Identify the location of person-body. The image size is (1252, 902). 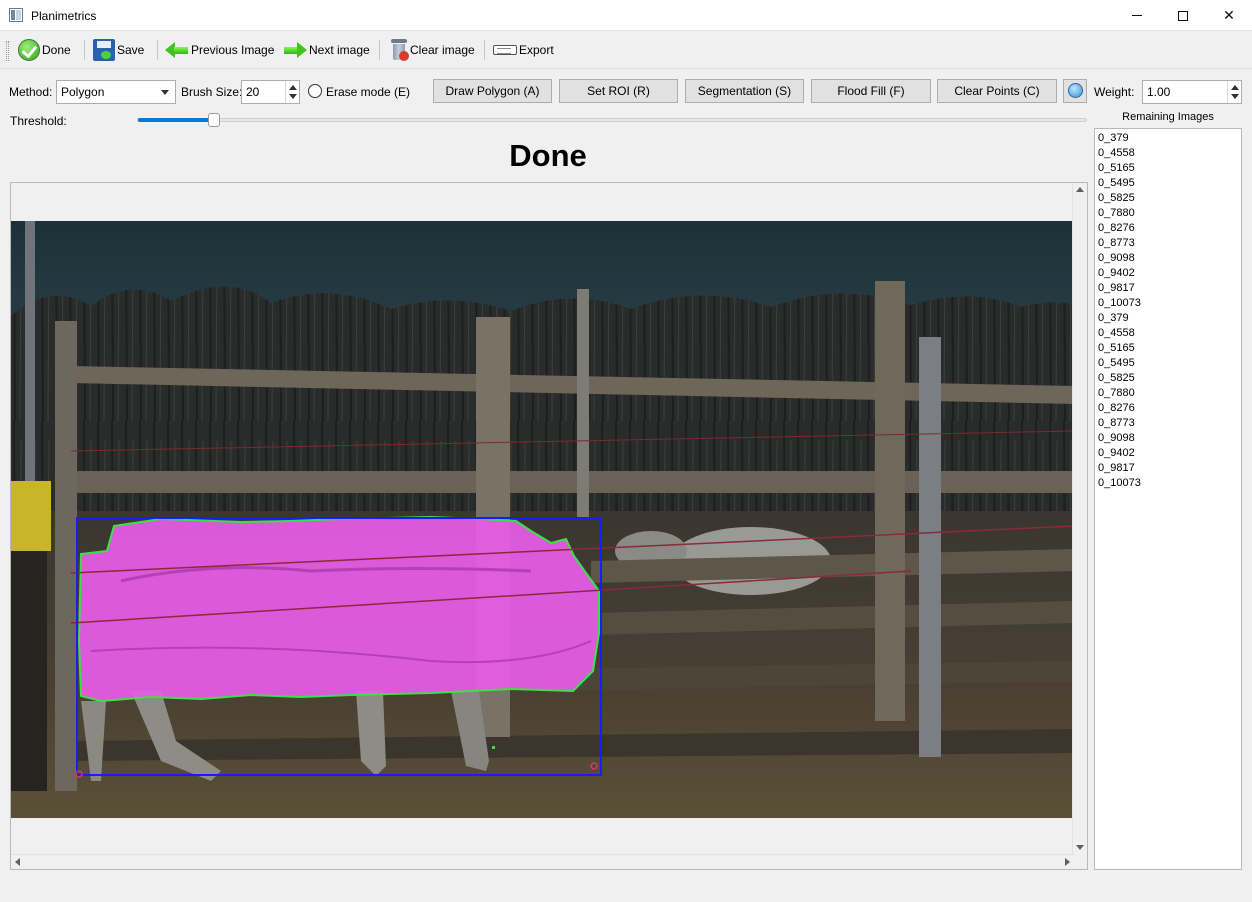
(29, 671).